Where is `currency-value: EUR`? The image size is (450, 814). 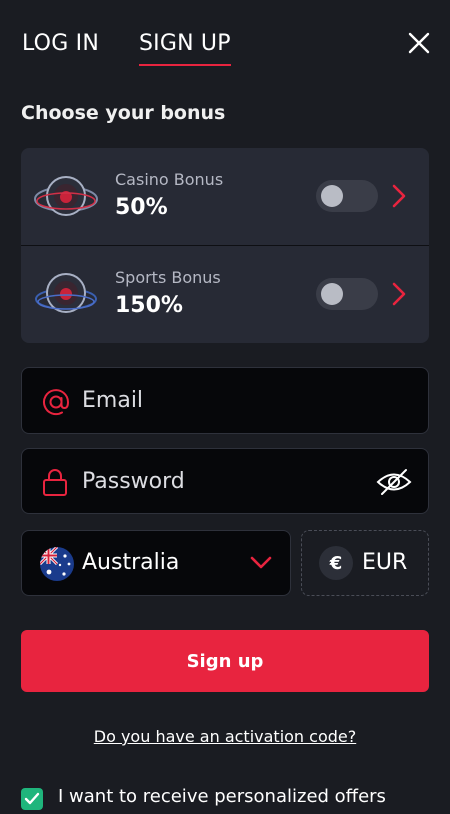
currency-value: EUR is located at coordinates (385, 562).